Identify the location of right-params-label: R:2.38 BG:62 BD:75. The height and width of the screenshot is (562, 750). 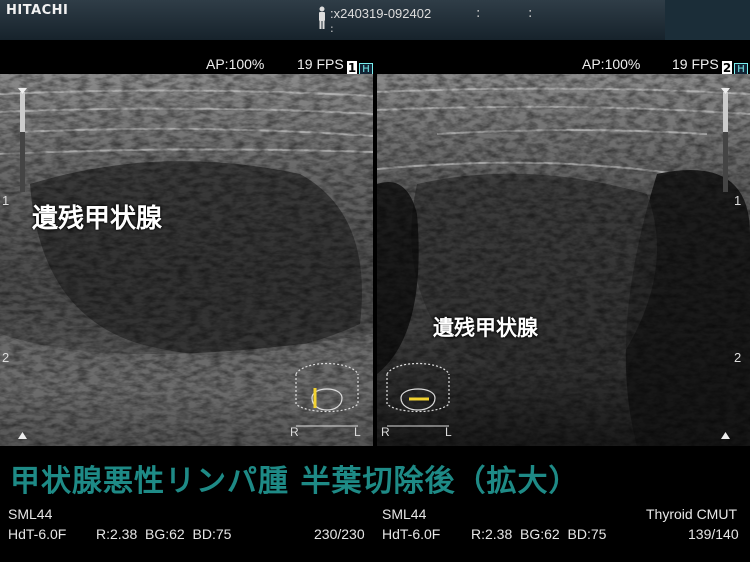
(539, 534).